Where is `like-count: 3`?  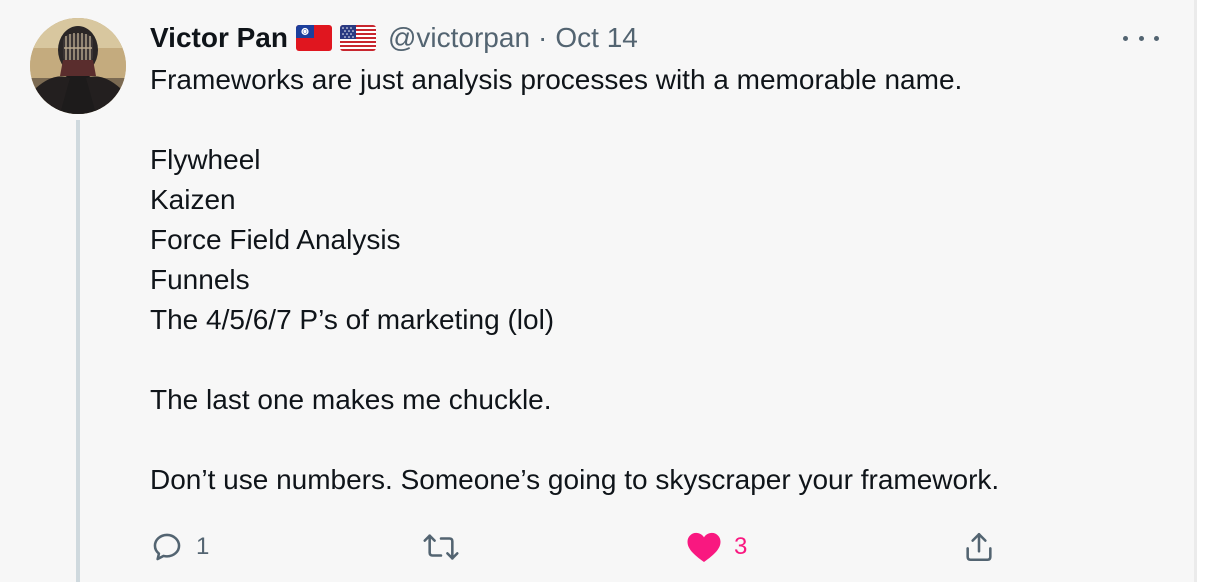 like-count: 3 is located at coordinates (741, 546).